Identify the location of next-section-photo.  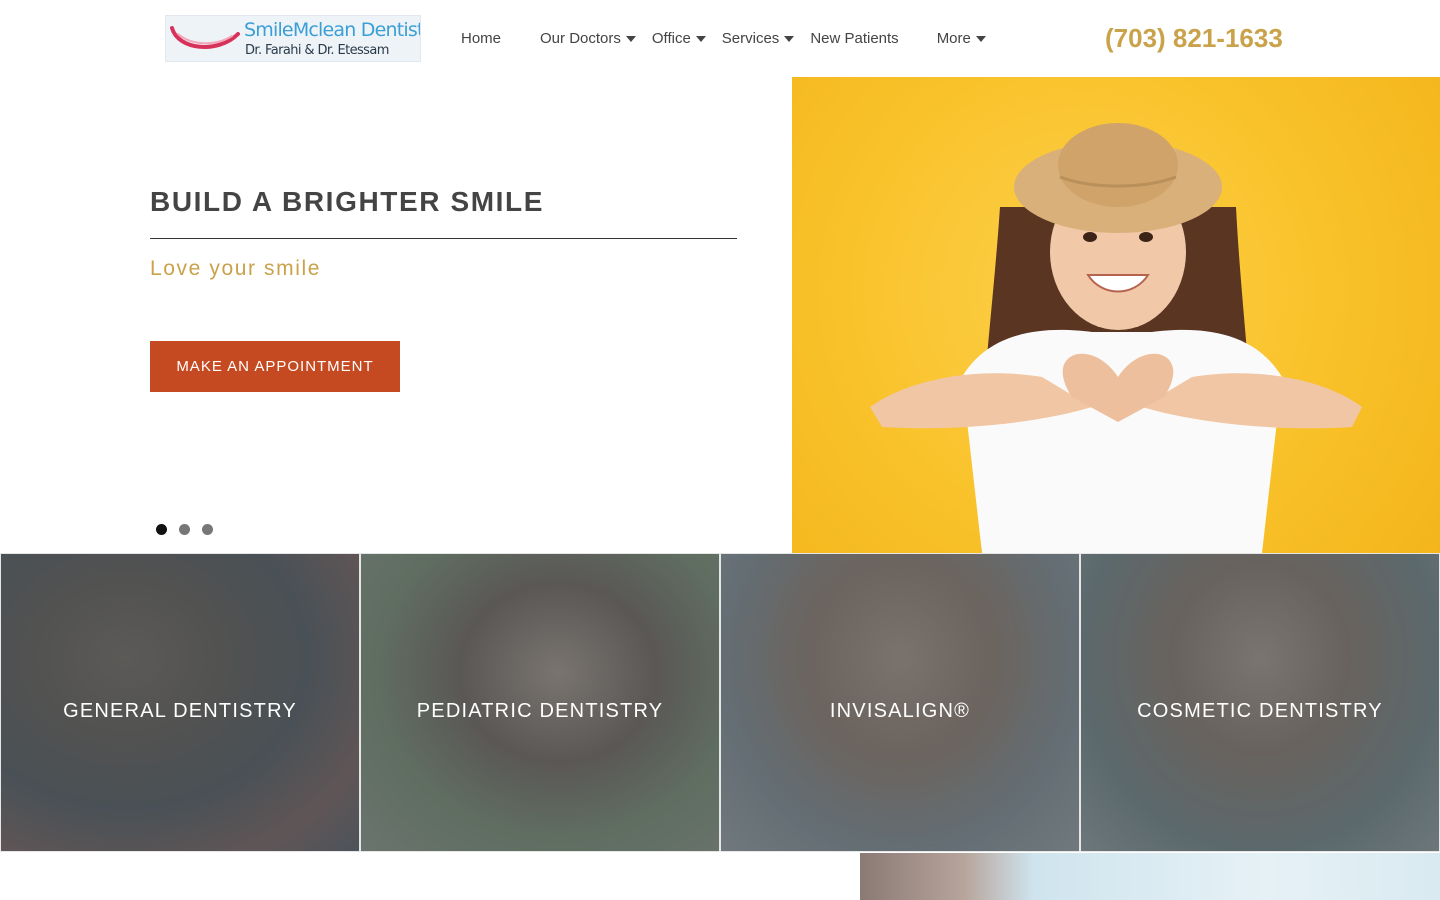
(1150, 876).